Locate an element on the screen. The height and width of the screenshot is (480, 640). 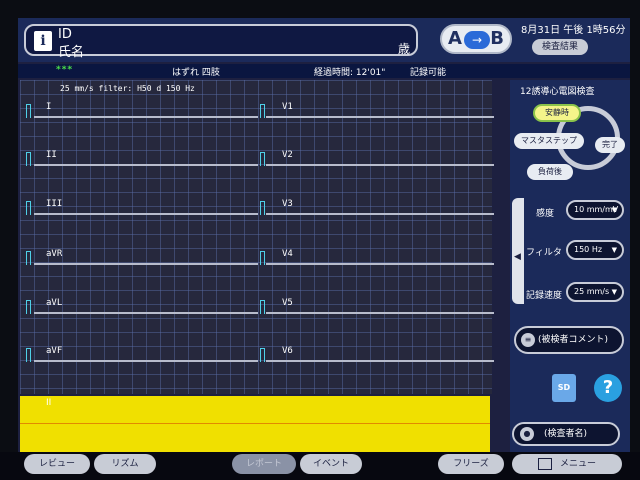
id-label: ID is located at coordinates (65, 34).